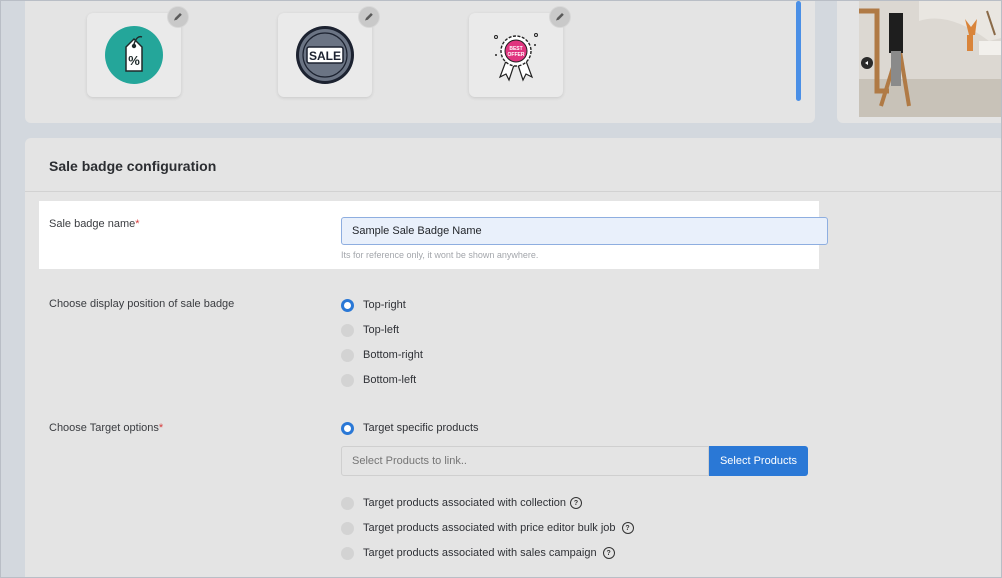  What do you see at coordinates (370, 330) in the screenshot?
I see `radio-top-left: Top-left` at bounding box center [370, 330].